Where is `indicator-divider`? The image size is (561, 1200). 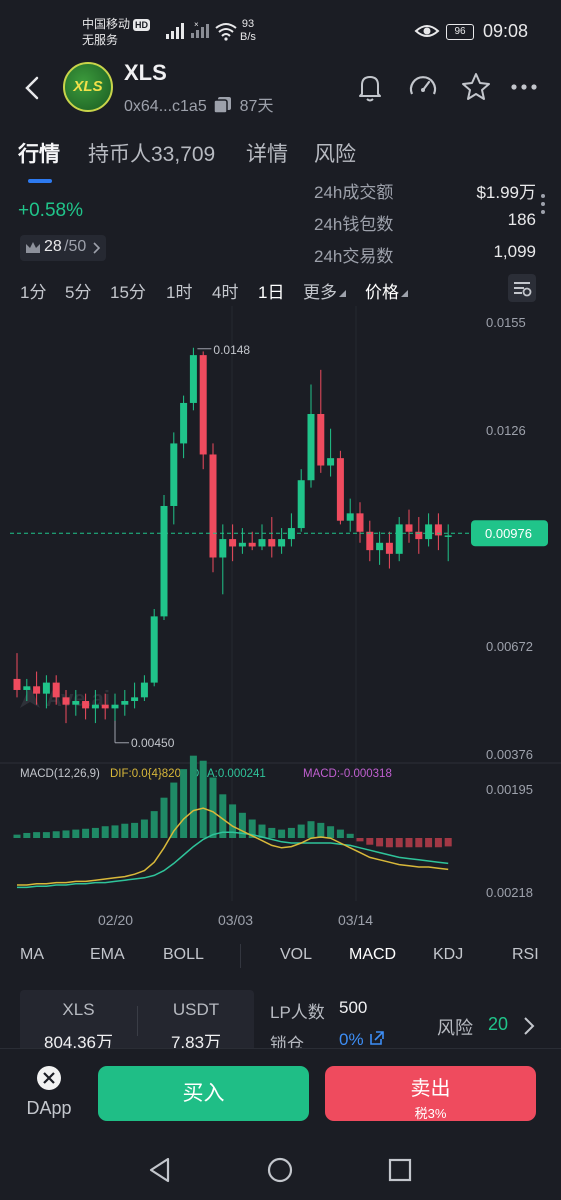
indicator-divider is located at coordinates (240, 956).